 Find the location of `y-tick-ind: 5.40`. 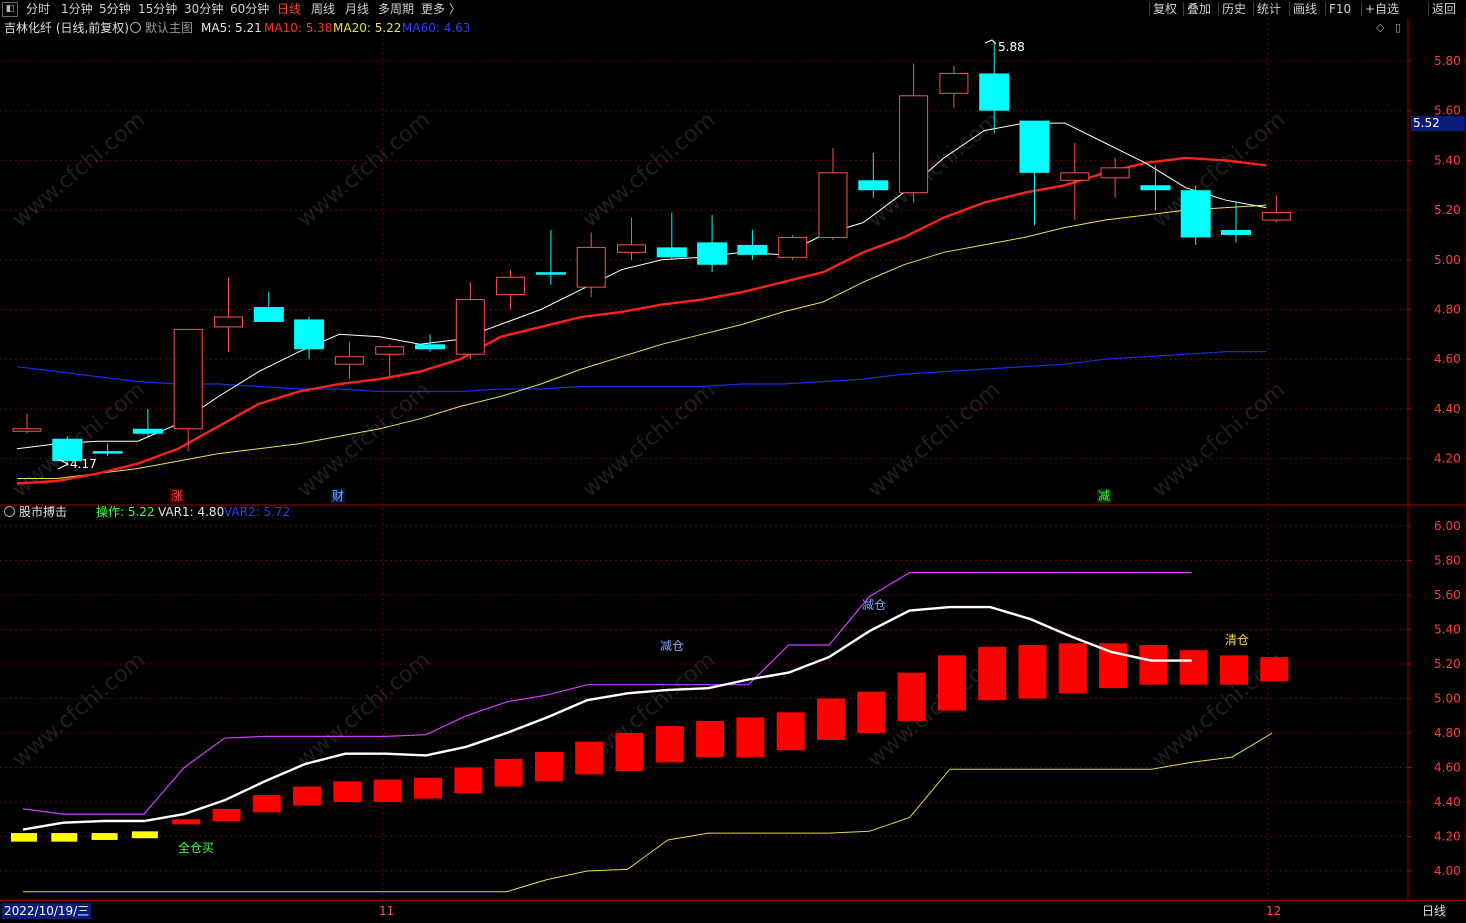

y-tick-ind: 5.40 is located at coordinates (1447, 630).